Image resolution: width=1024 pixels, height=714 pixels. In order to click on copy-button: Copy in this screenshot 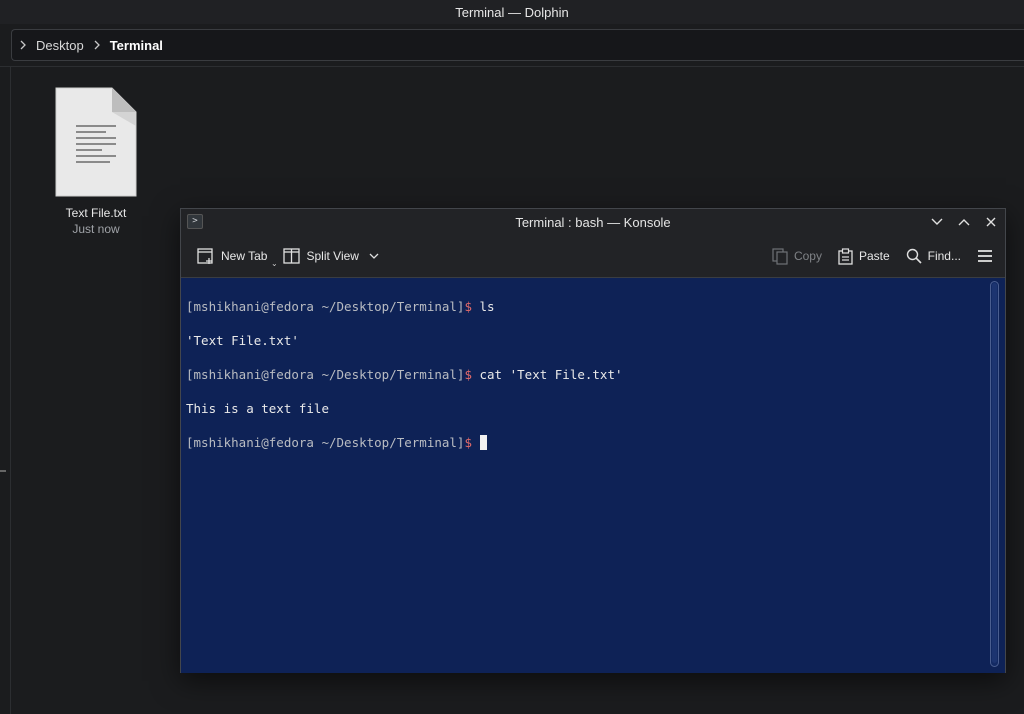, I will do `click(797, 256)`.